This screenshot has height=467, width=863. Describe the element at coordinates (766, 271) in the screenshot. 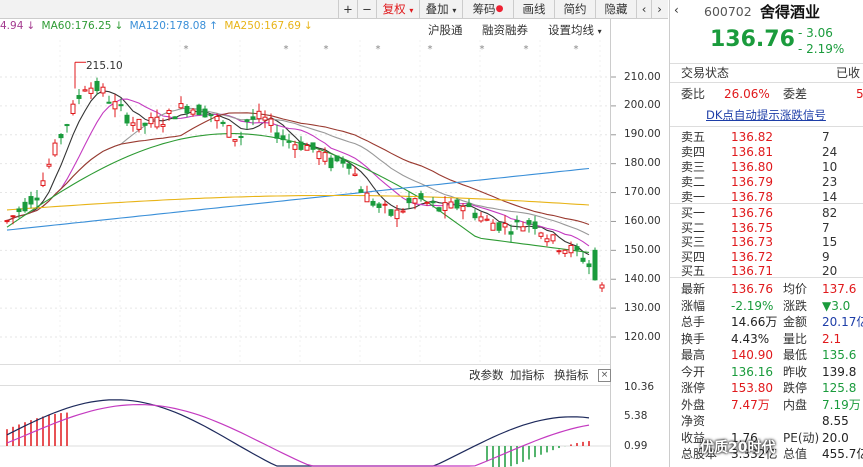

I see `bid-row: 买五 136.71 20` at that location.